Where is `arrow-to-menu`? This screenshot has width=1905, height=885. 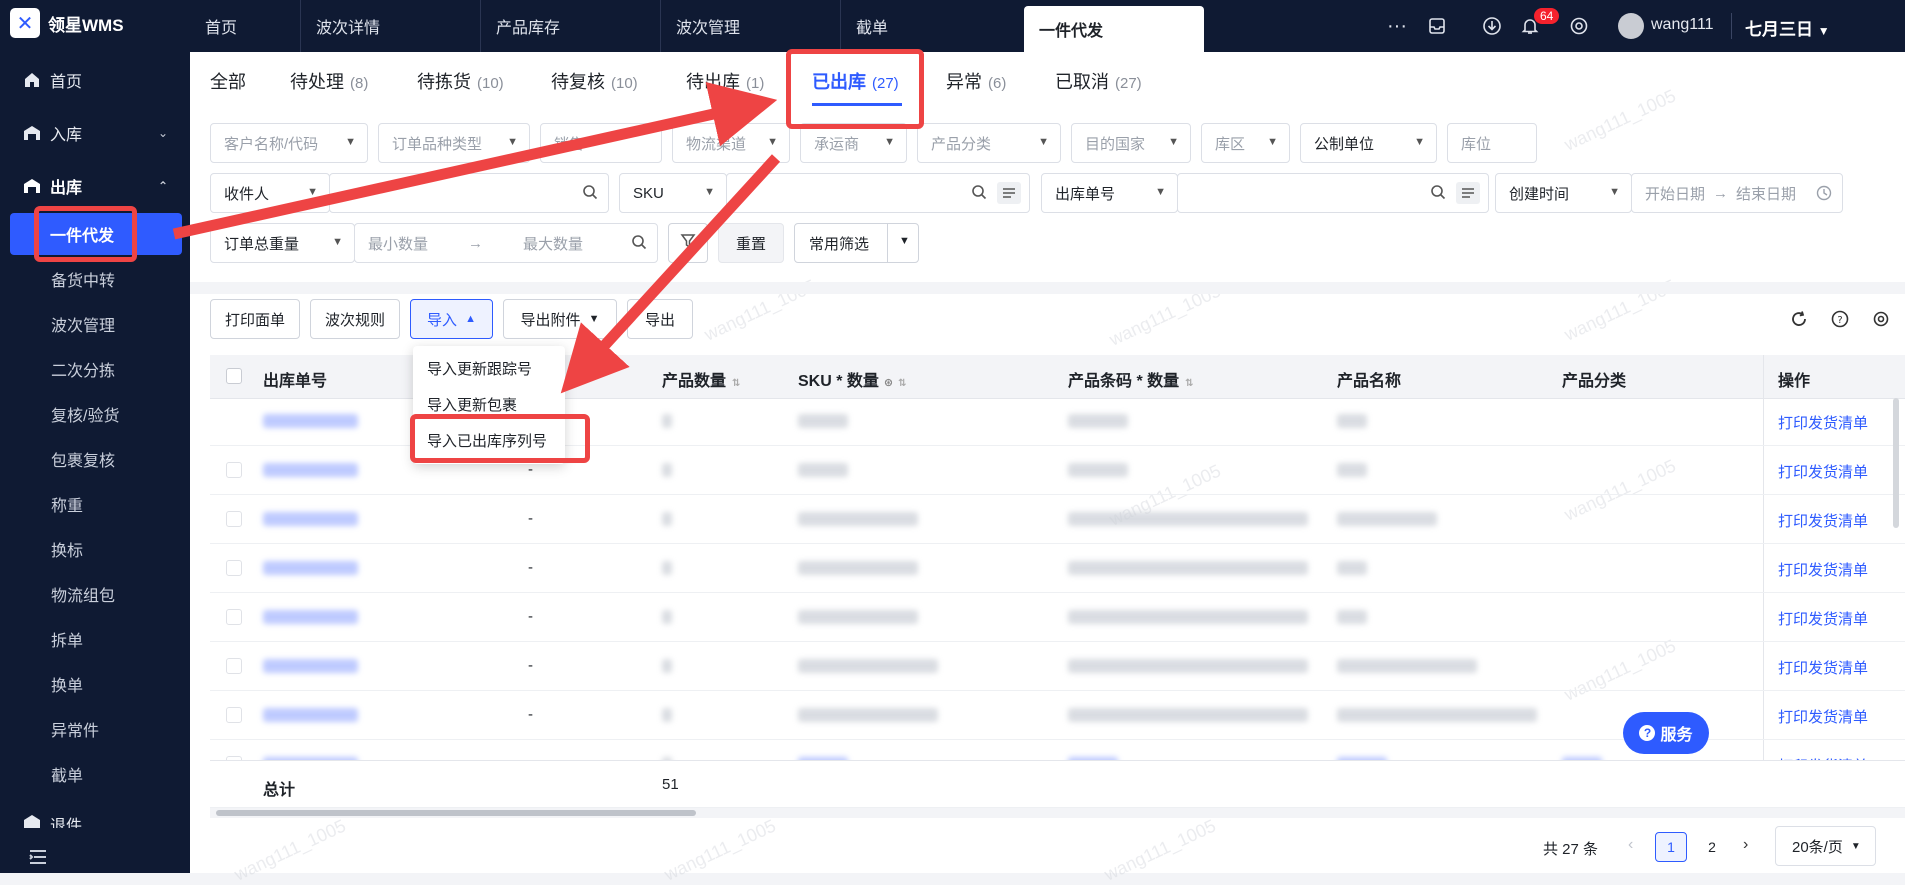 arrow-to-menu is located at coordinates (670, 274).